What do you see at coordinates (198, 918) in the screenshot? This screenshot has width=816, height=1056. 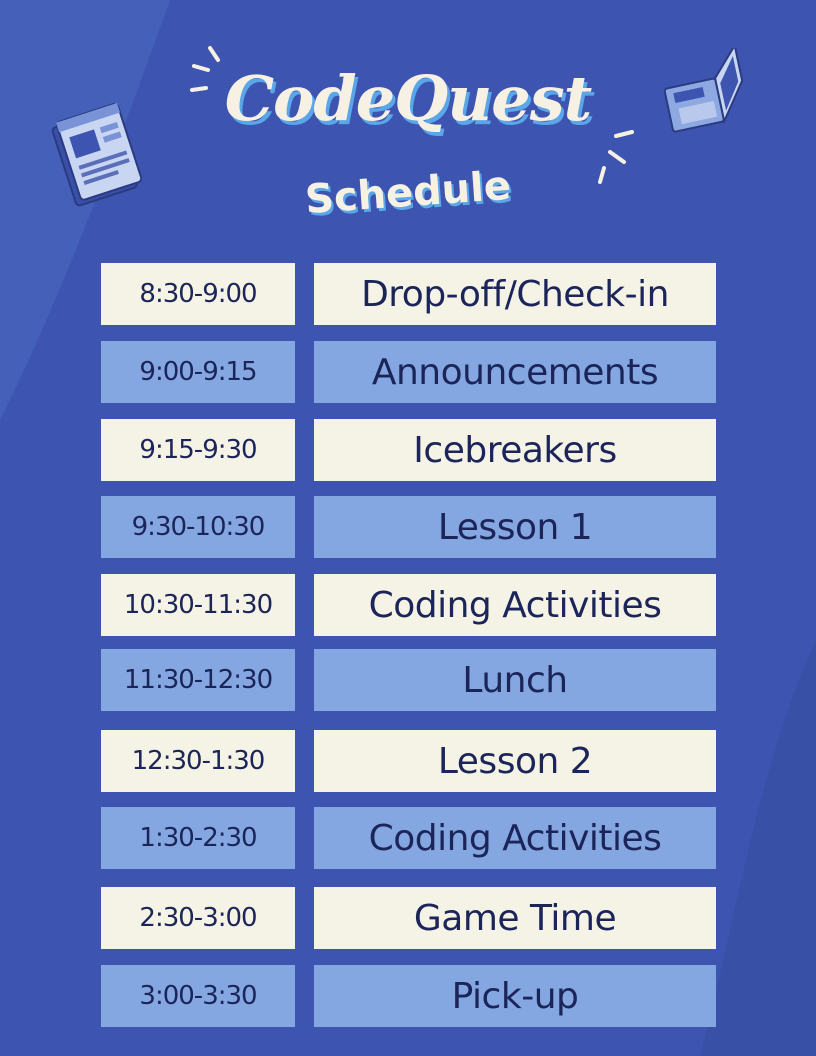 I see `time-cell: 2:30-3:00` at bounding box center [198, 918].